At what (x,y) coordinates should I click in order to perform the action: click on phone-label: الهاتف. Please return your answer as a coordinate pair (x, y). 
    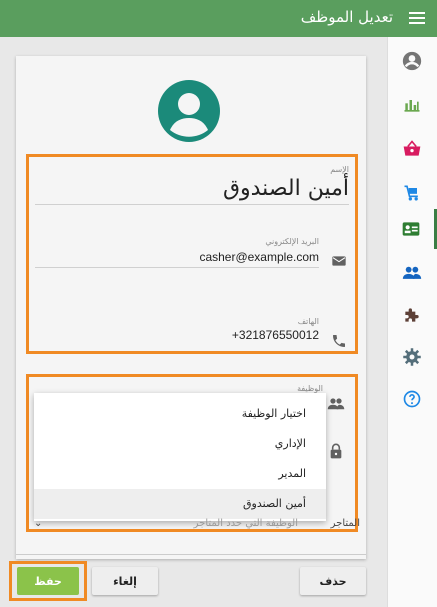
    Looking at the image, I should click on (308, 321).